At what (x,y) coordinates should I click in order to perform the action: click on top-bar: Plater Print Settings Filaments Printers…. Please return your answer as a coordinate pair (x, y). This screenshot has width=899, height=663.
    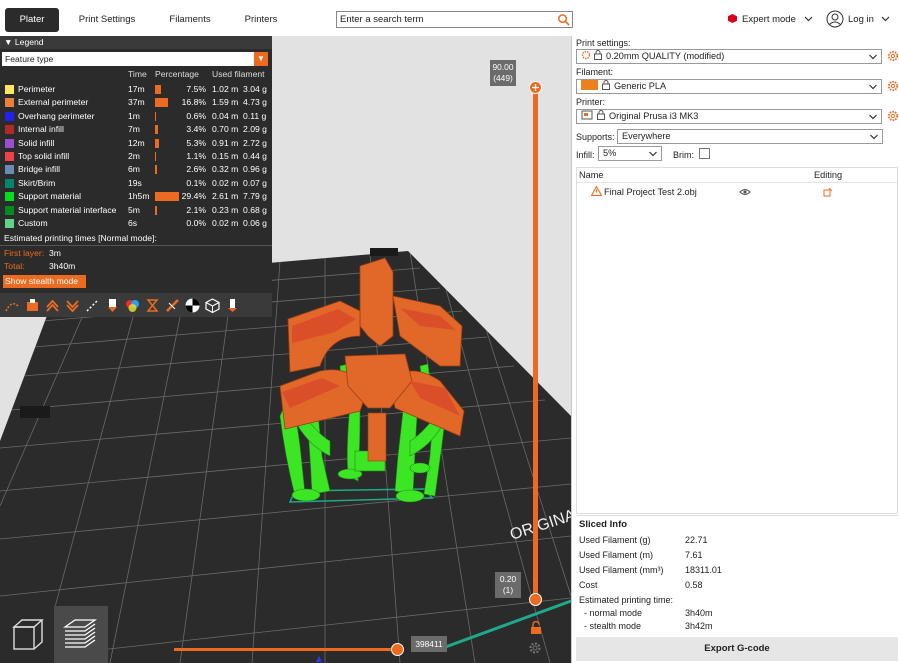
    Looking at the image, I should click on (449, 18).